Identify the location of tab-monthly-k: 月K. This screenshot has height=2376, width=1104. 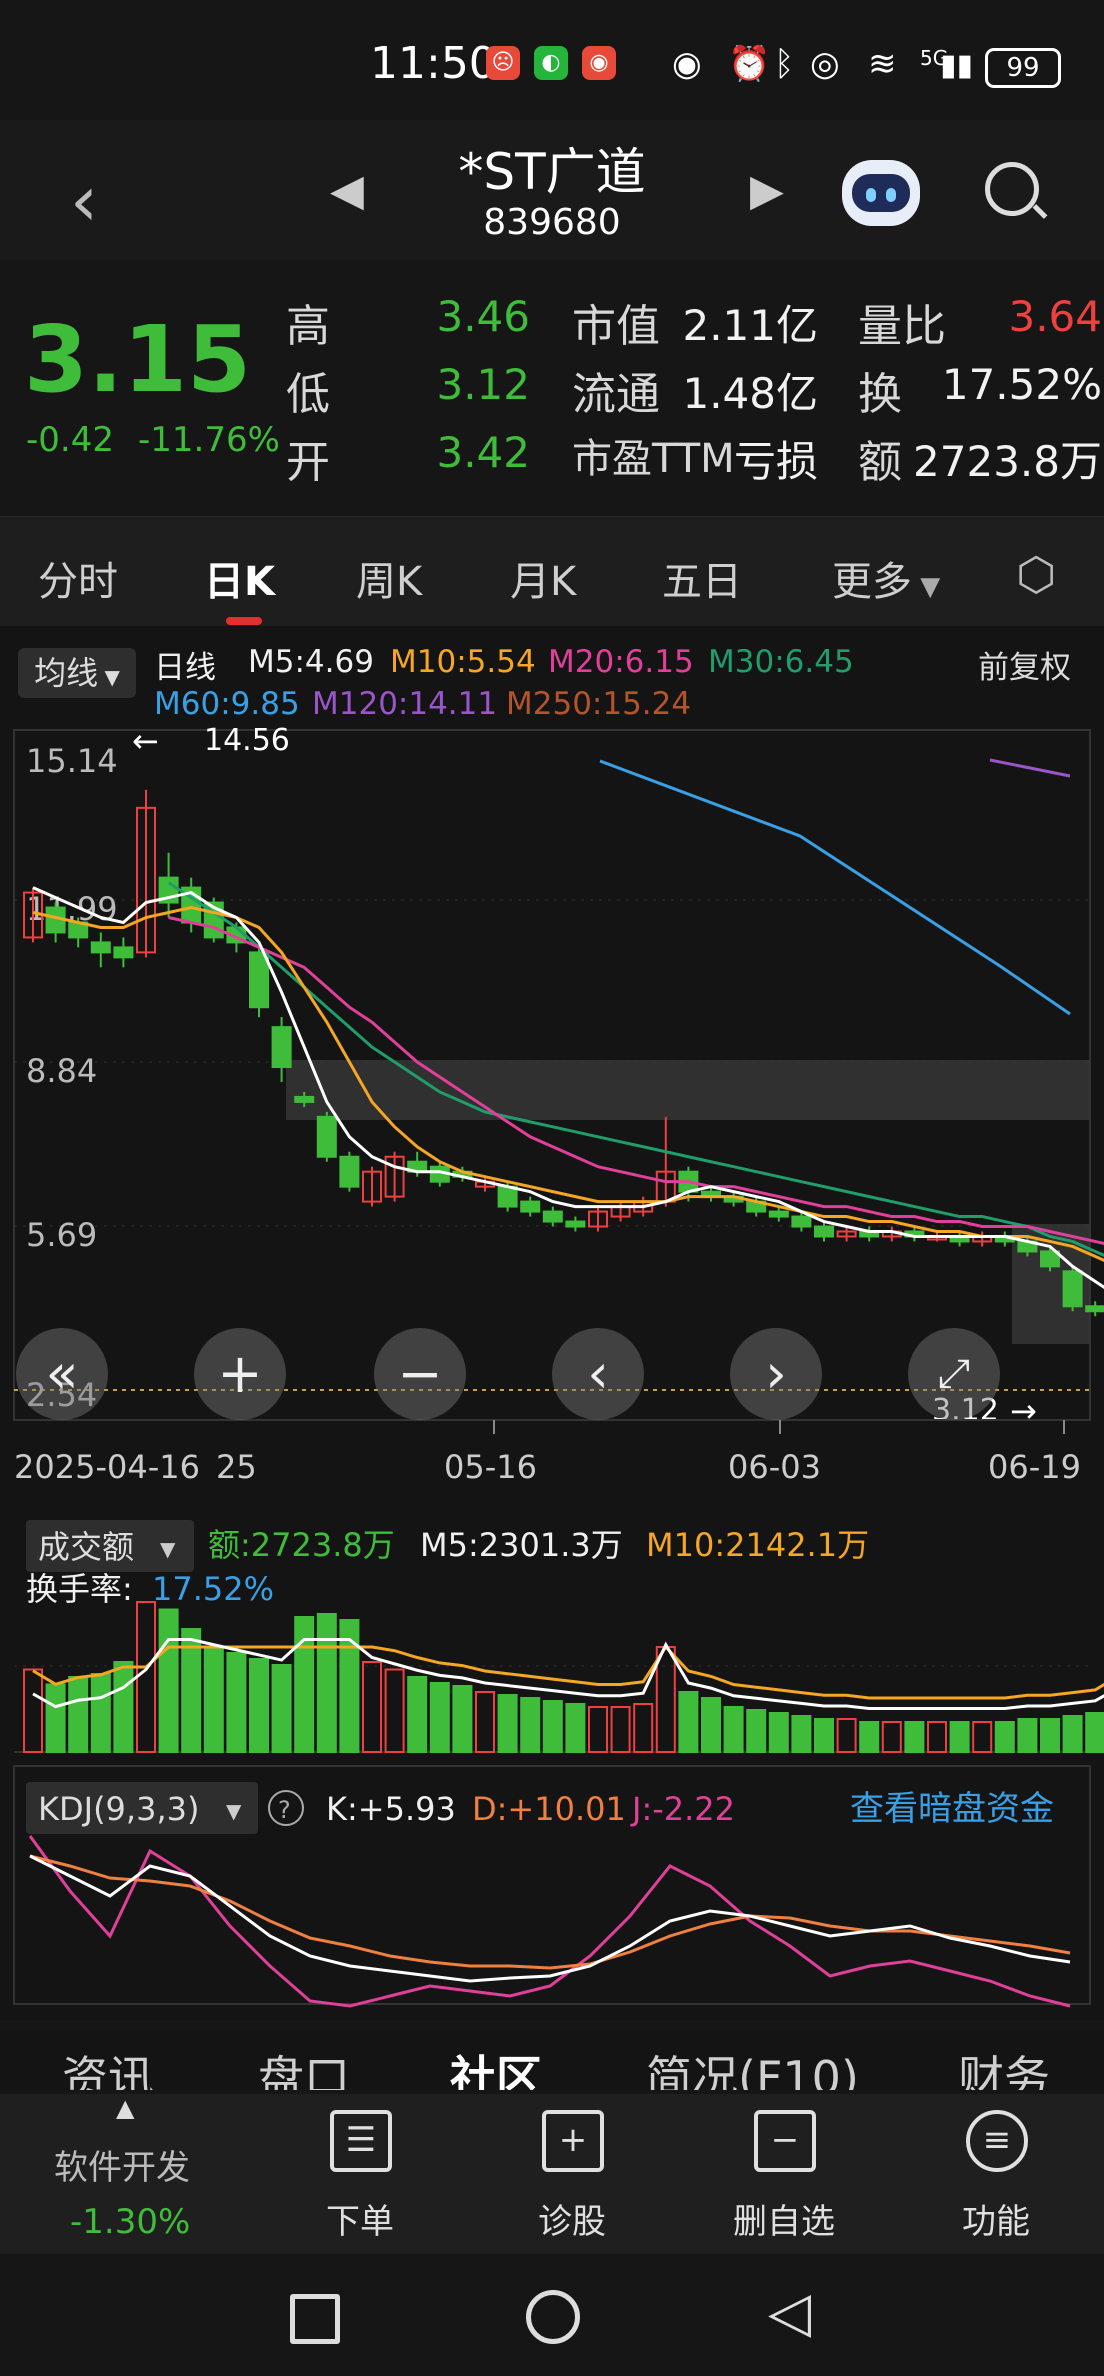
(543, 578).